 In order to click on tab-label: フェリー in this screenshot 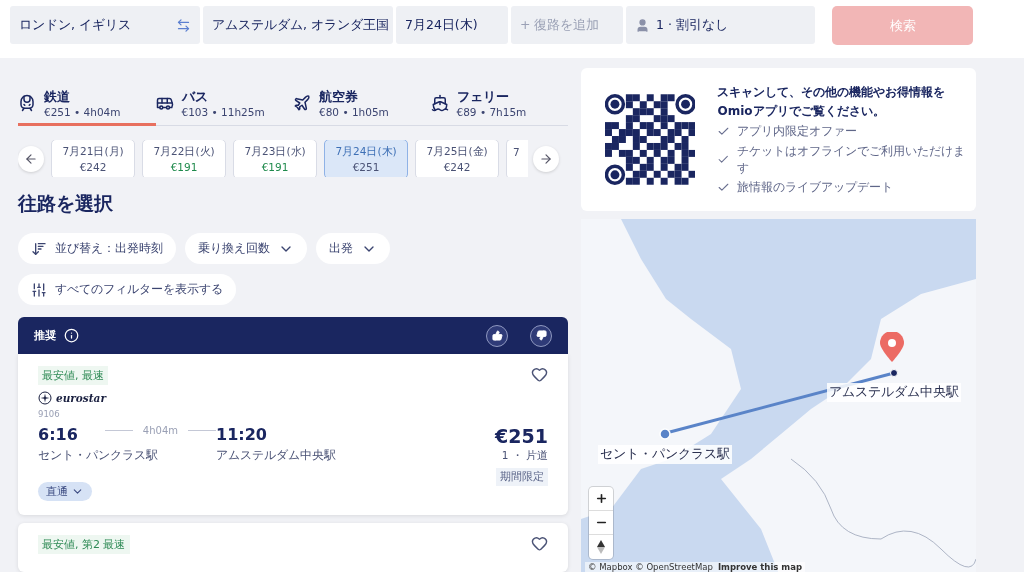, I will do `click(483, 97)`.